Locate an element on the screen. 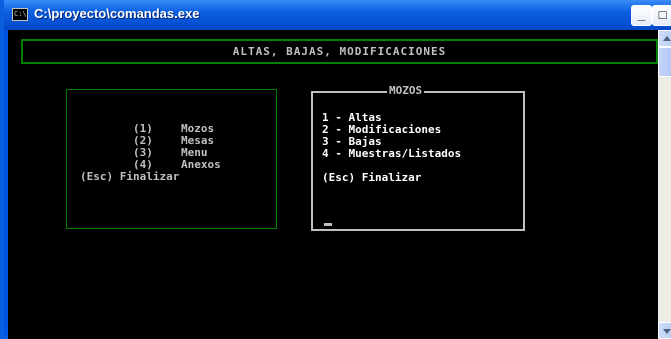 The height and width of the screenshot is (339, 671). scroll-up-icon is located at coordinates (664, 38).